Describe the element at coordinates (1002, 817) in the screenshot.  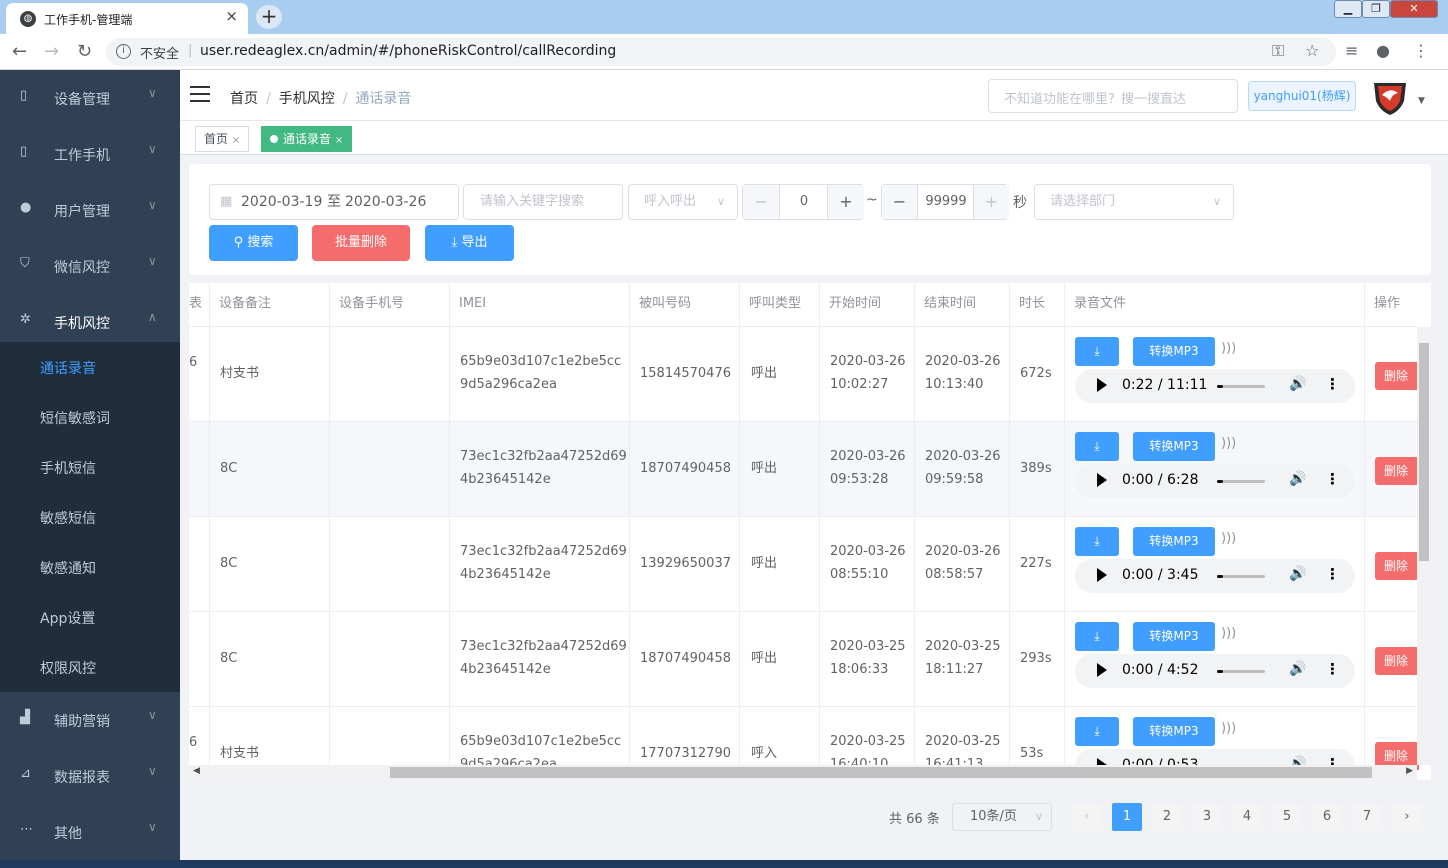
I see `page-size-select: 10条/页 ∨` at that location.